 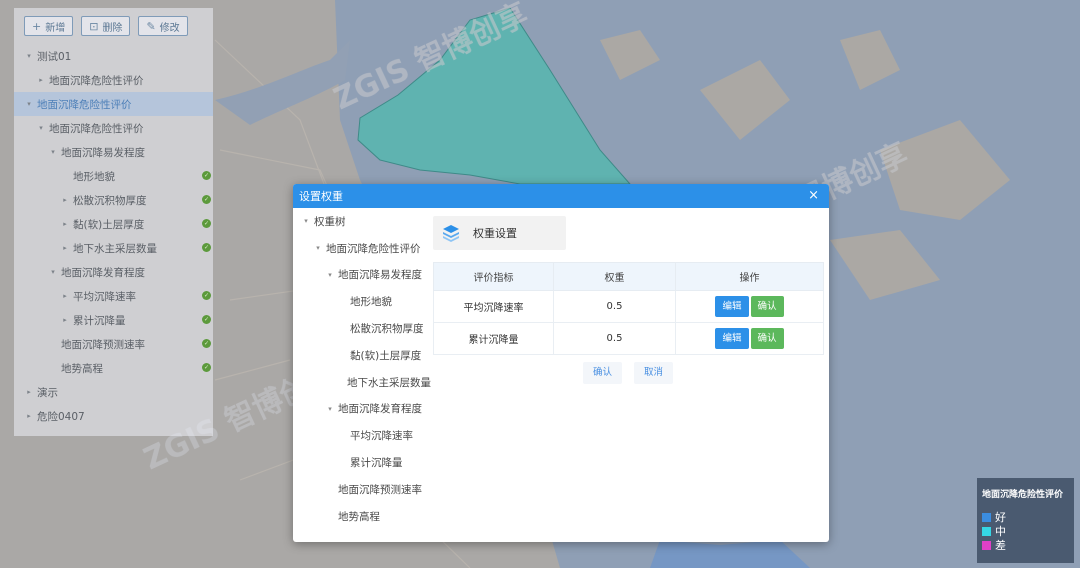 I want to click on weight-tree-label: 平均沉降速率, so click(x=381, y=436).